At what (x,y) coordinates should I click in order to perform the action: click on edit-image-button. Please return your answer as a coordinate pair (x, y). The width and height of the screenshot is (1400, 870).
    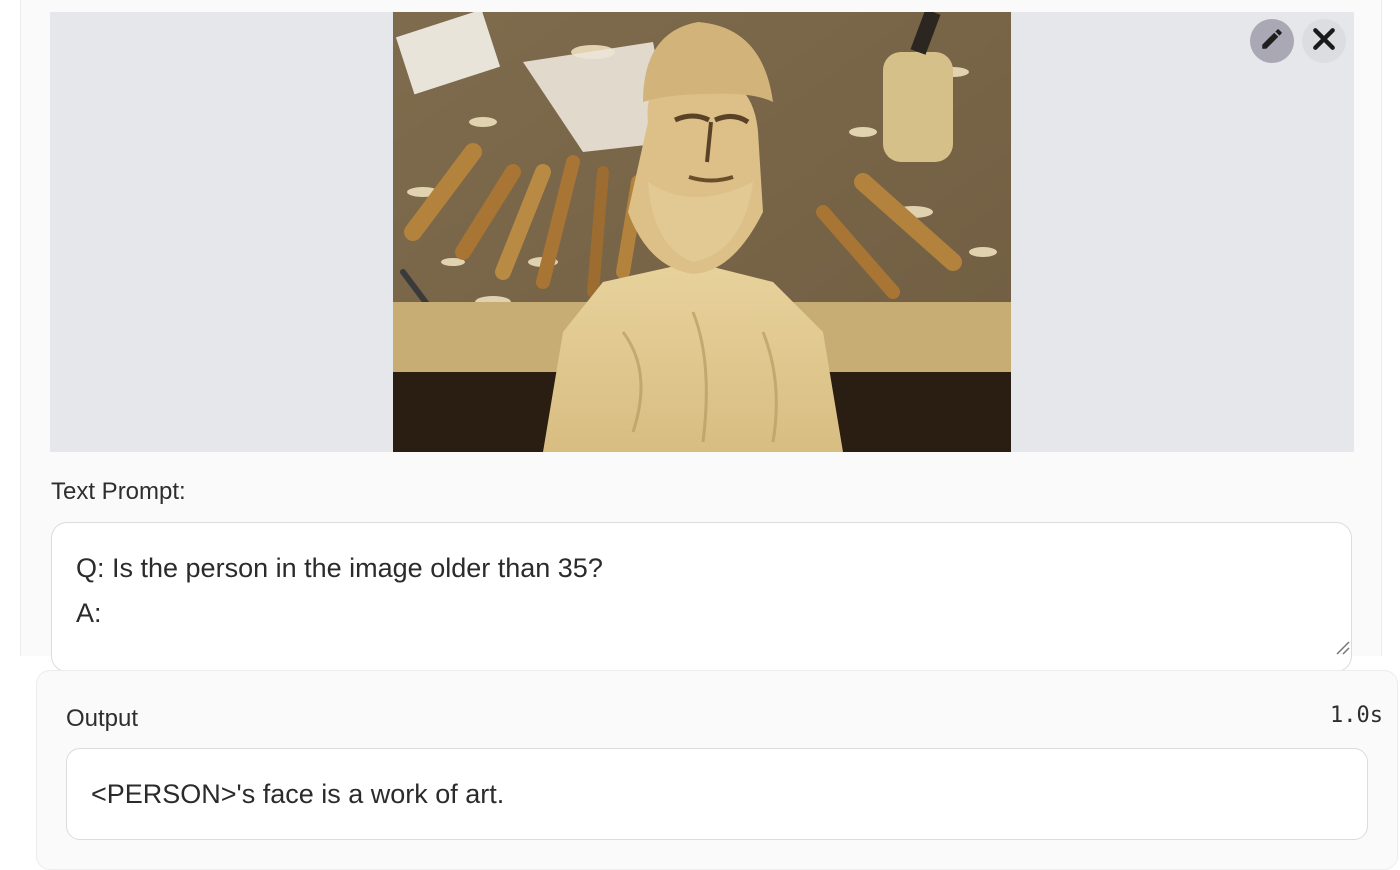
    Looking at the image, I should click on (1272, 41).